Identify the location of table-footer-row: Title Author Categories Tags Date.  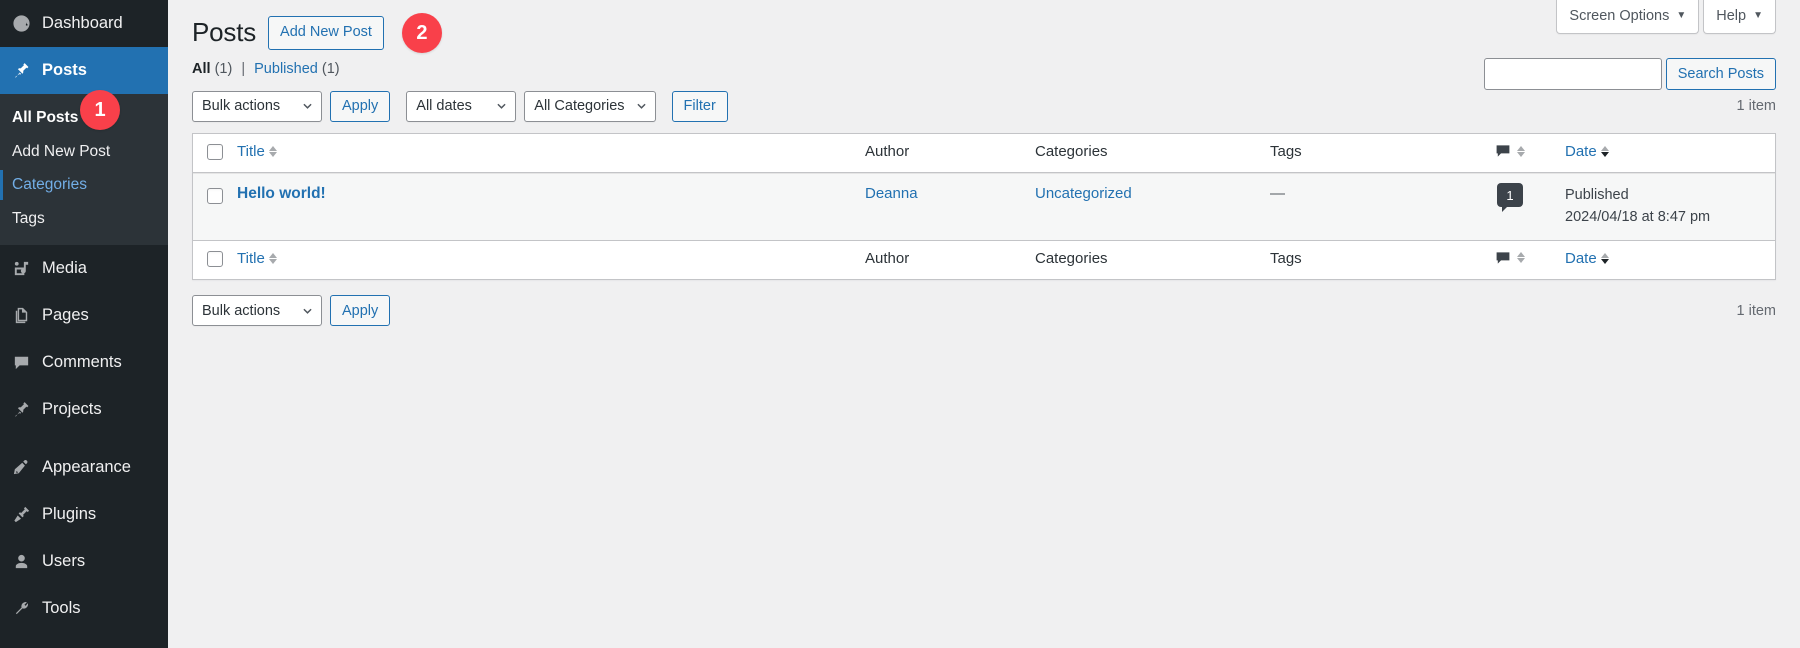
(984, 259).